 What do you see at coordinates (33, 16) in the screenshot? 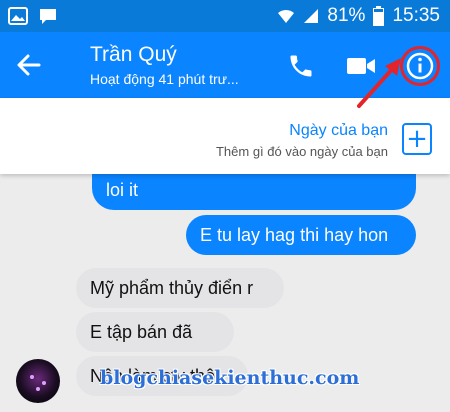
I see `status-bar-notifications` at bounding box center [33, 16].